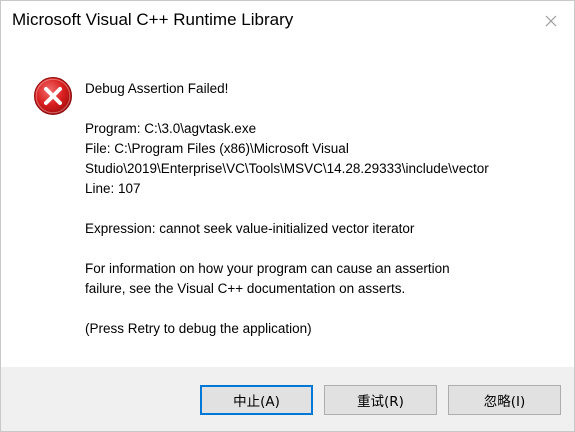 The width and height of the screenshot is (575, 432). I want to click on close-button, so click(551, 21).